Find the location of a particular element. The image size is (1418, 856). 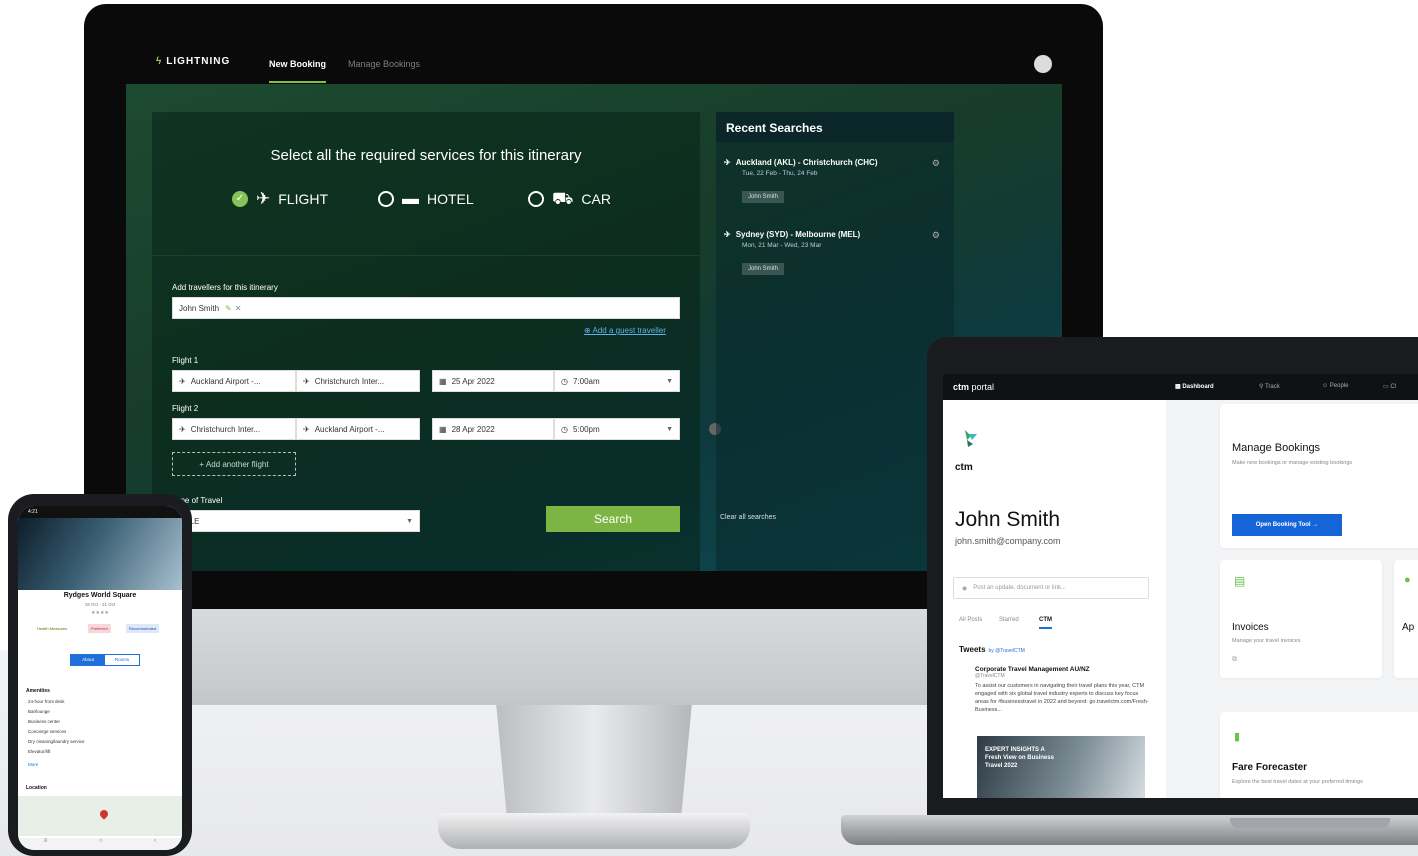

approvals-card: ● Ap is located at coordinates (1406, 619).